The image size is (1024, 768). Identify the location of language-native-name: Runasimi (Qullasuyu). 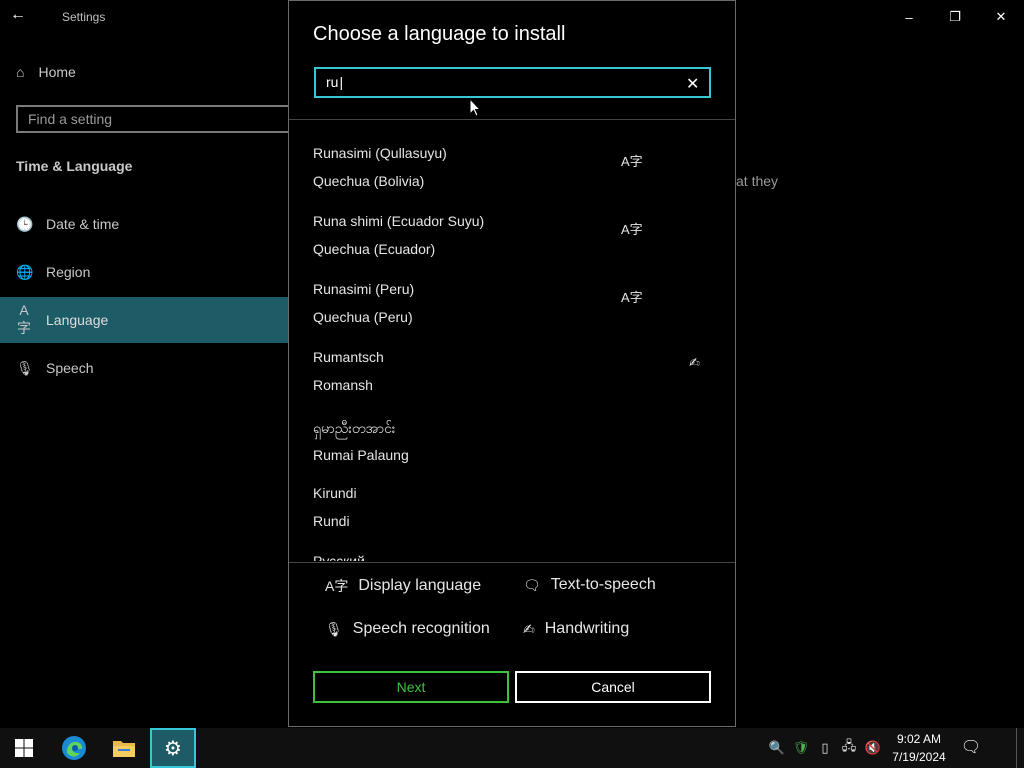
(380, 153).